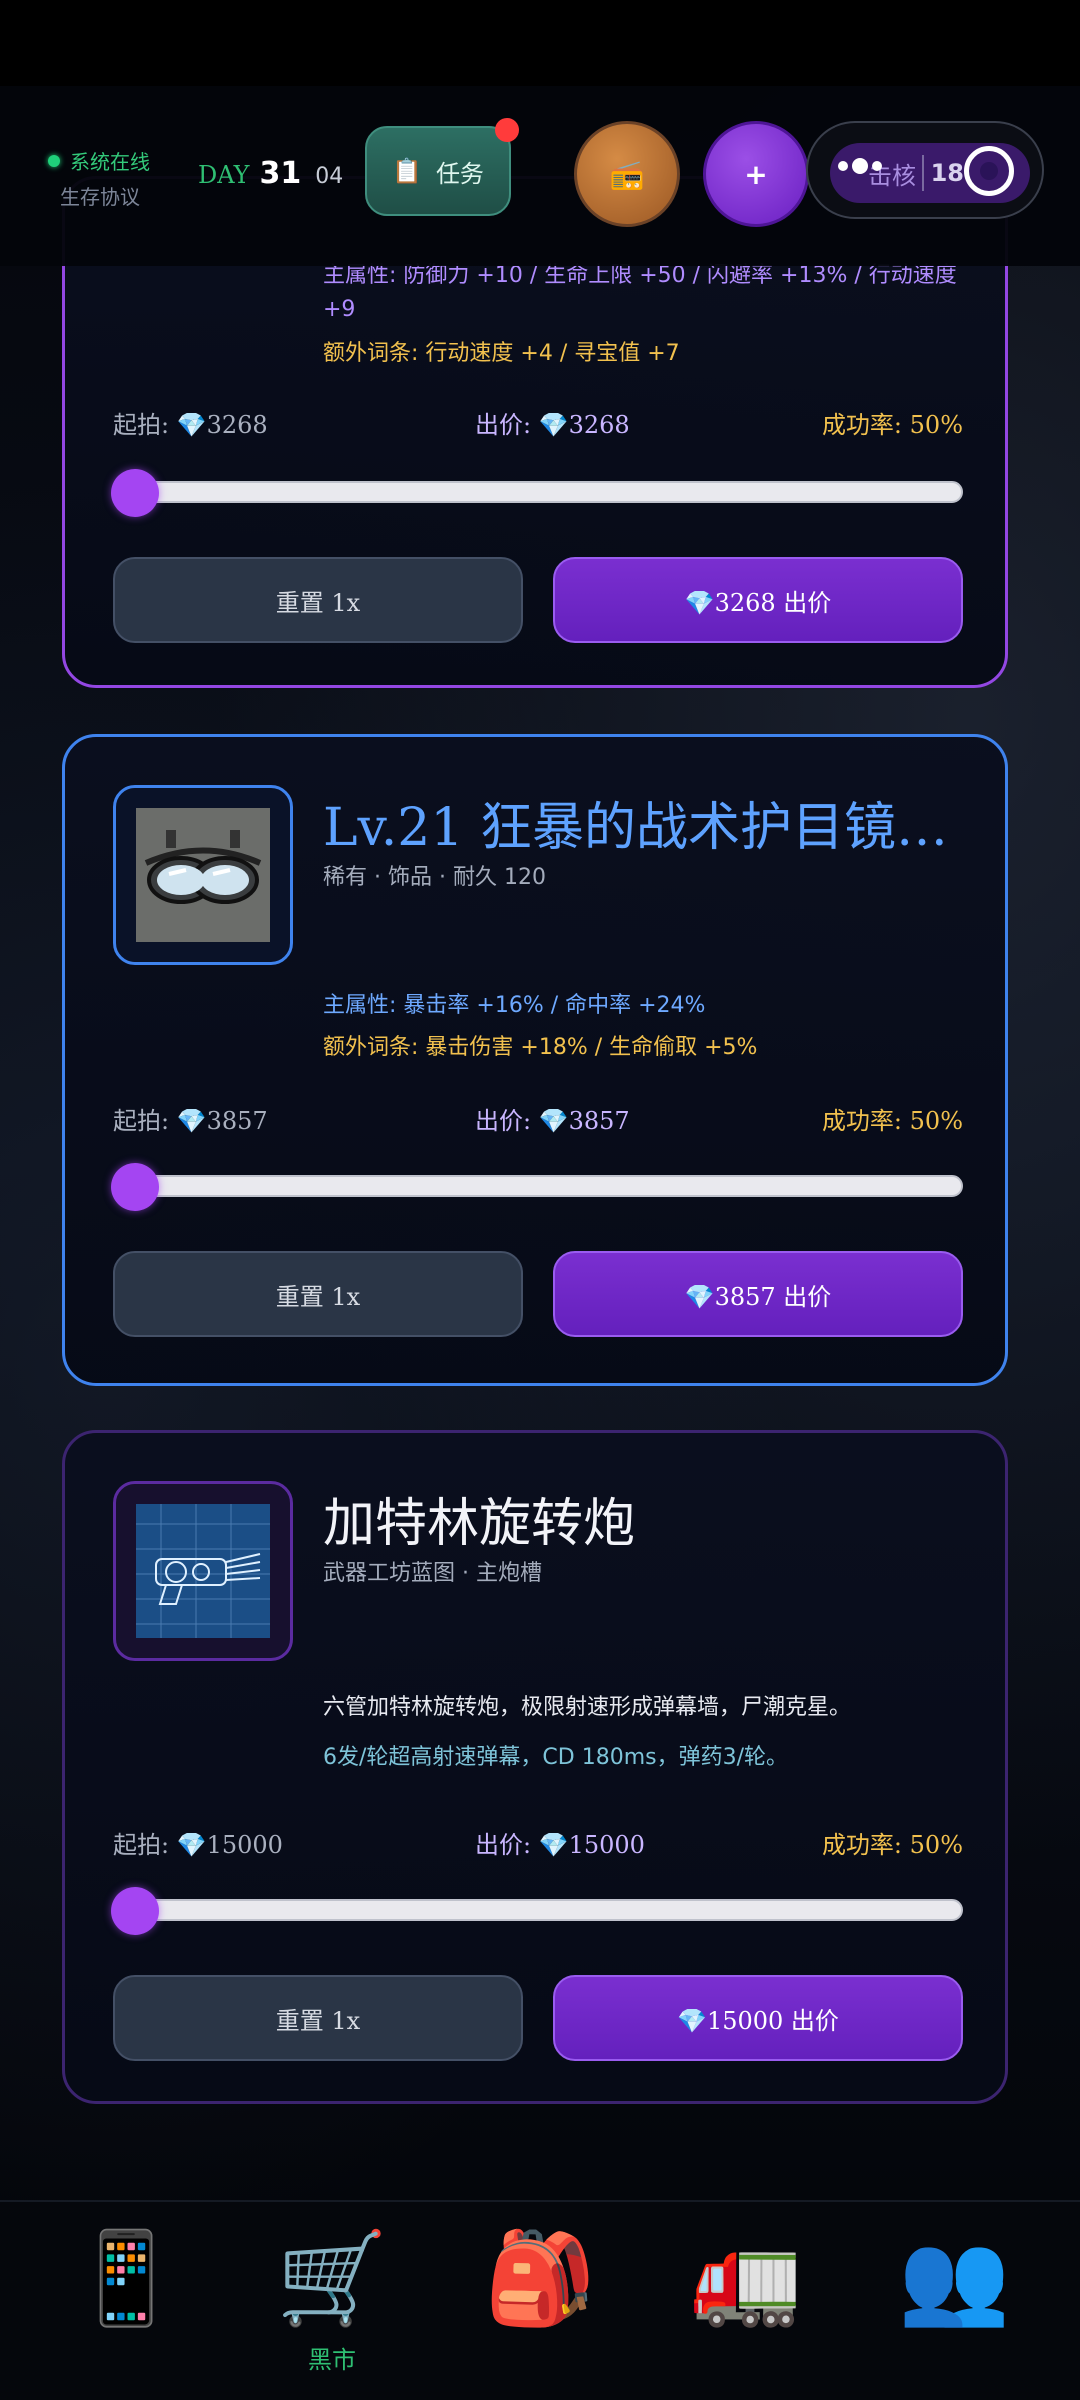  Describe the element at coordinates (552, 425) in the screenshot. I see `card1-bid-price: 出价: 💎3268` at that location.